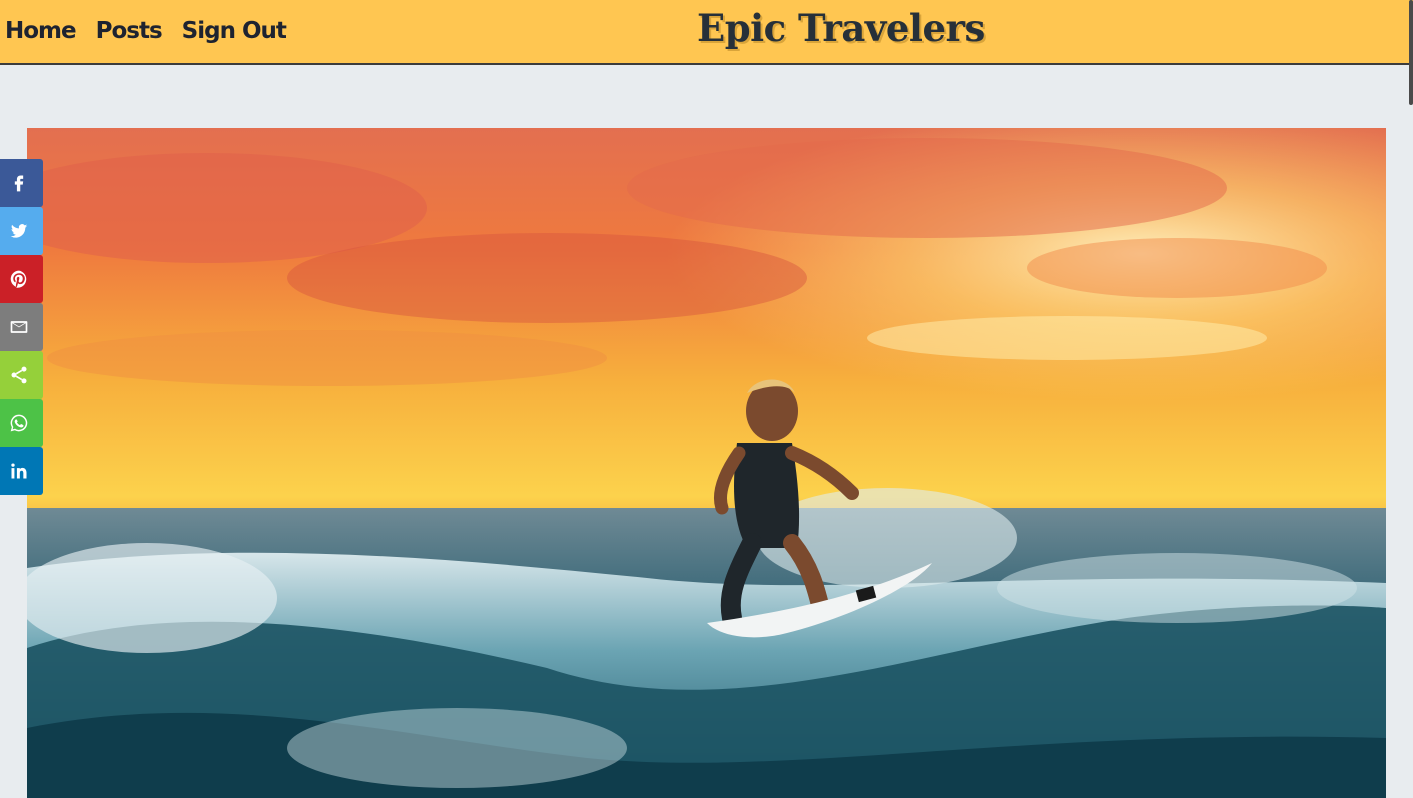  I want to click on nav-home-link: Home, so click(41, 31).